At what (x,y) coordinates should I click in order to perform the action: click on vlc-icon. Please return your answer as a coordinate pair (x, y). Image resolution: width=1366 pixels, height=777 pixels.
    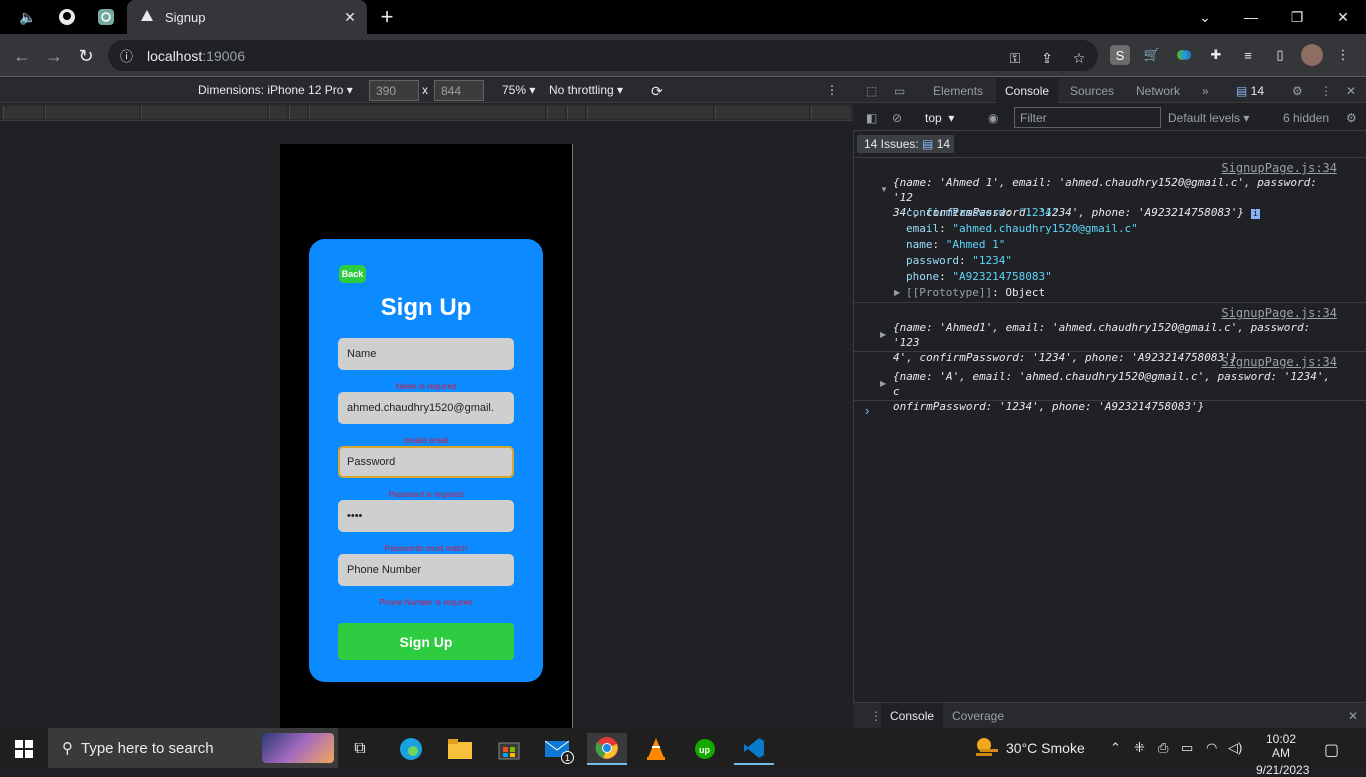
    Looking at the image, I should click on (656, 749).